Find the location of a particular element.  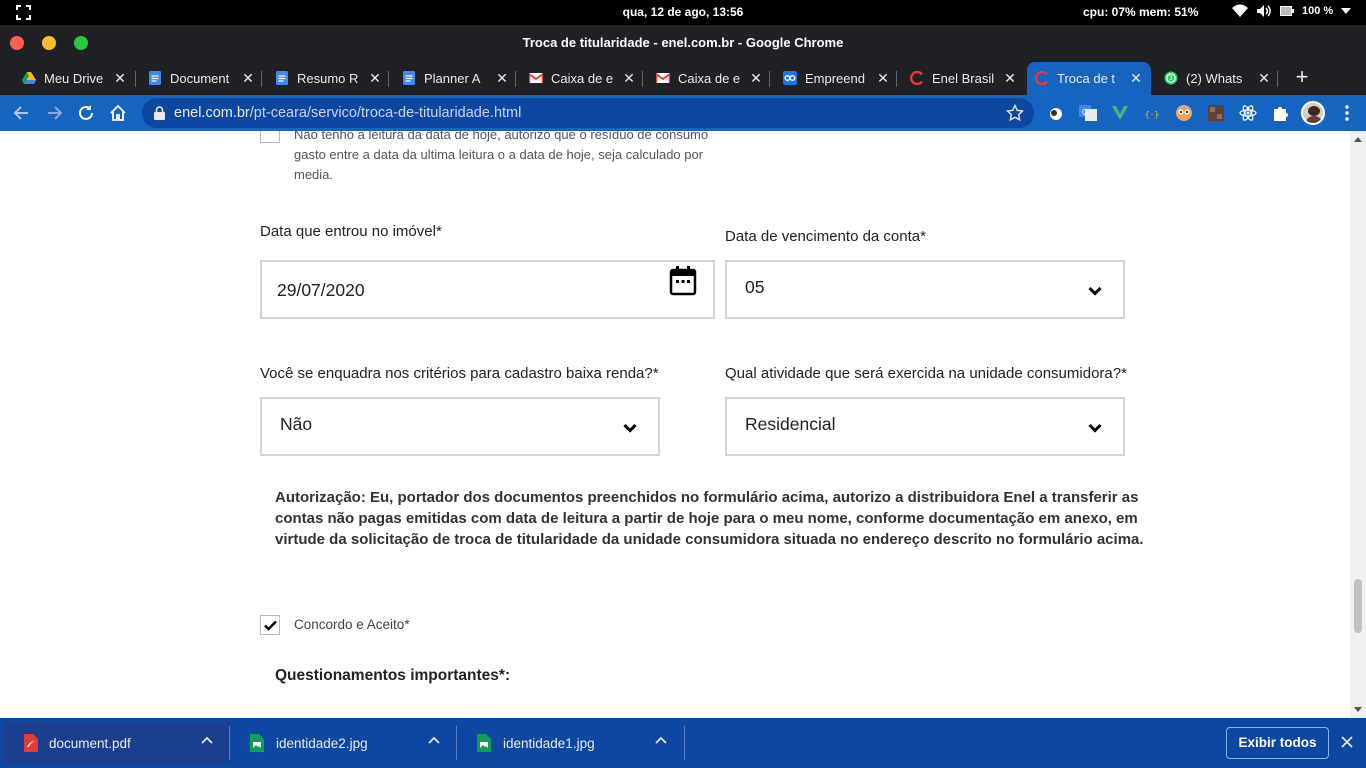

tab-resumo: Resumo R ✕ is located at coordinates (328, 78).